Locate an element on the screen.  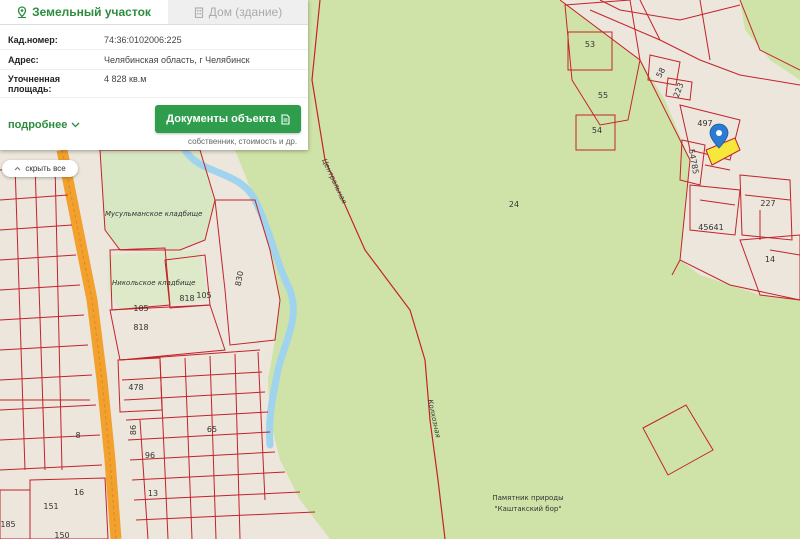
cadastral-value: 74:36:0102006:225 is located at coordinates (143, 40).